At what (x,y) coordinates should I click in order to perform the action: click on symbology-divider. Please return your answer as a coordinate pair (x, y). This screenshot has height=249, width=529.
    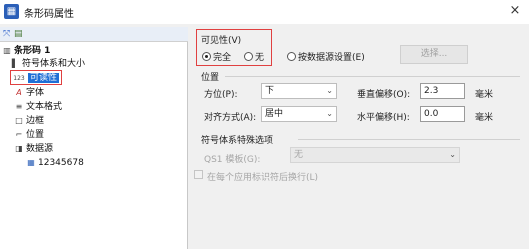
    Looking at the image, I should click on (409, 139).